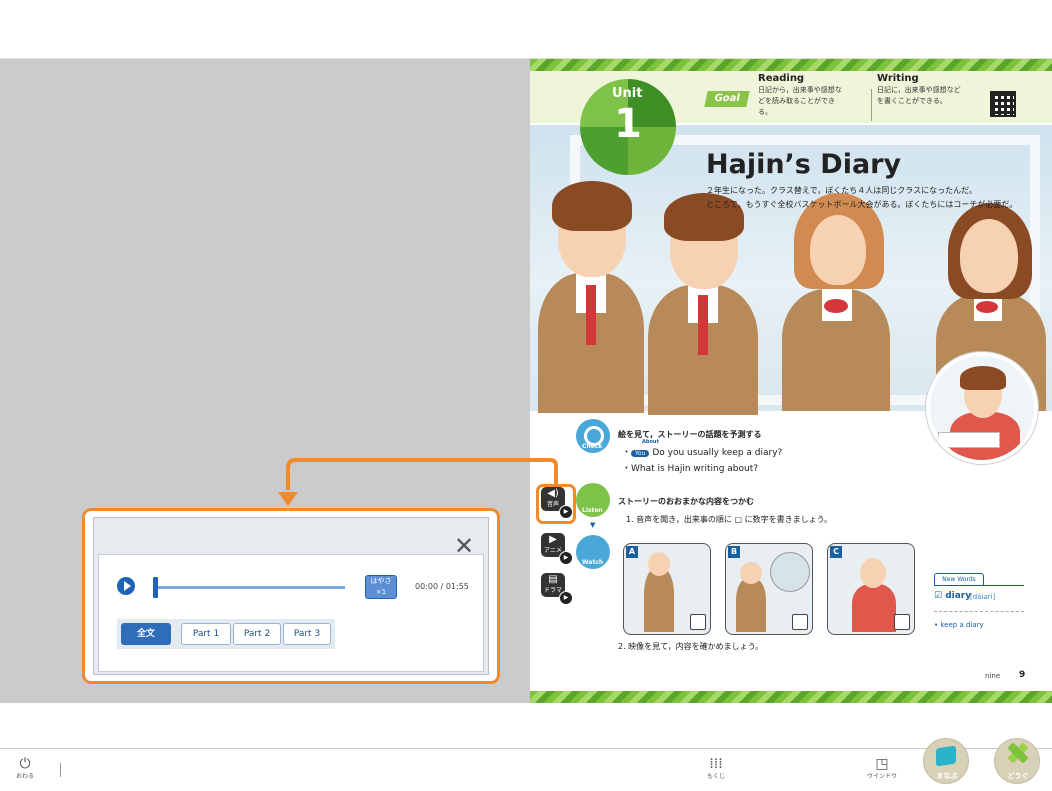 This screenshot has width=1052, height=791. What do you see at coordinates (993, 676) in the screenshot?
I see `page-word: nine` at bounding box center [993, 676].